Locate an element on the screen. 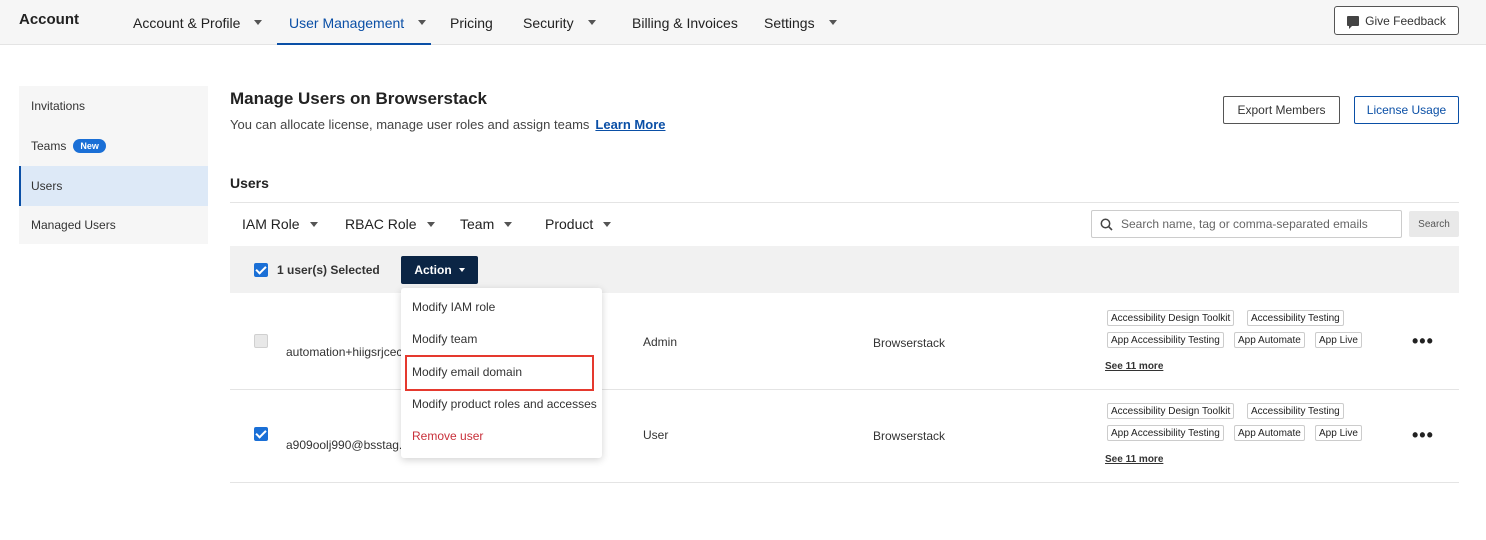  page-title: Manage Users on Browserstack is located at coordinates (358, 98).